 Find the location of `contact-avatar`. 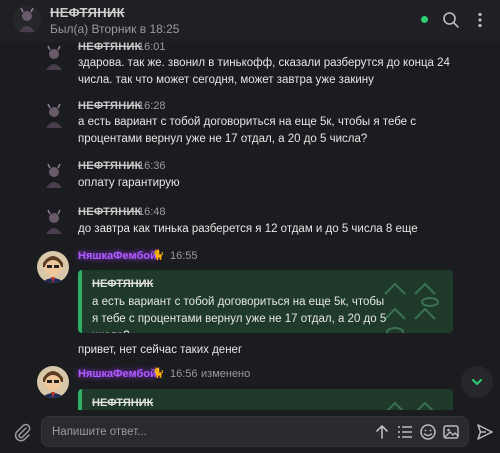

contact-avatar is located at coordinates (27, 20).